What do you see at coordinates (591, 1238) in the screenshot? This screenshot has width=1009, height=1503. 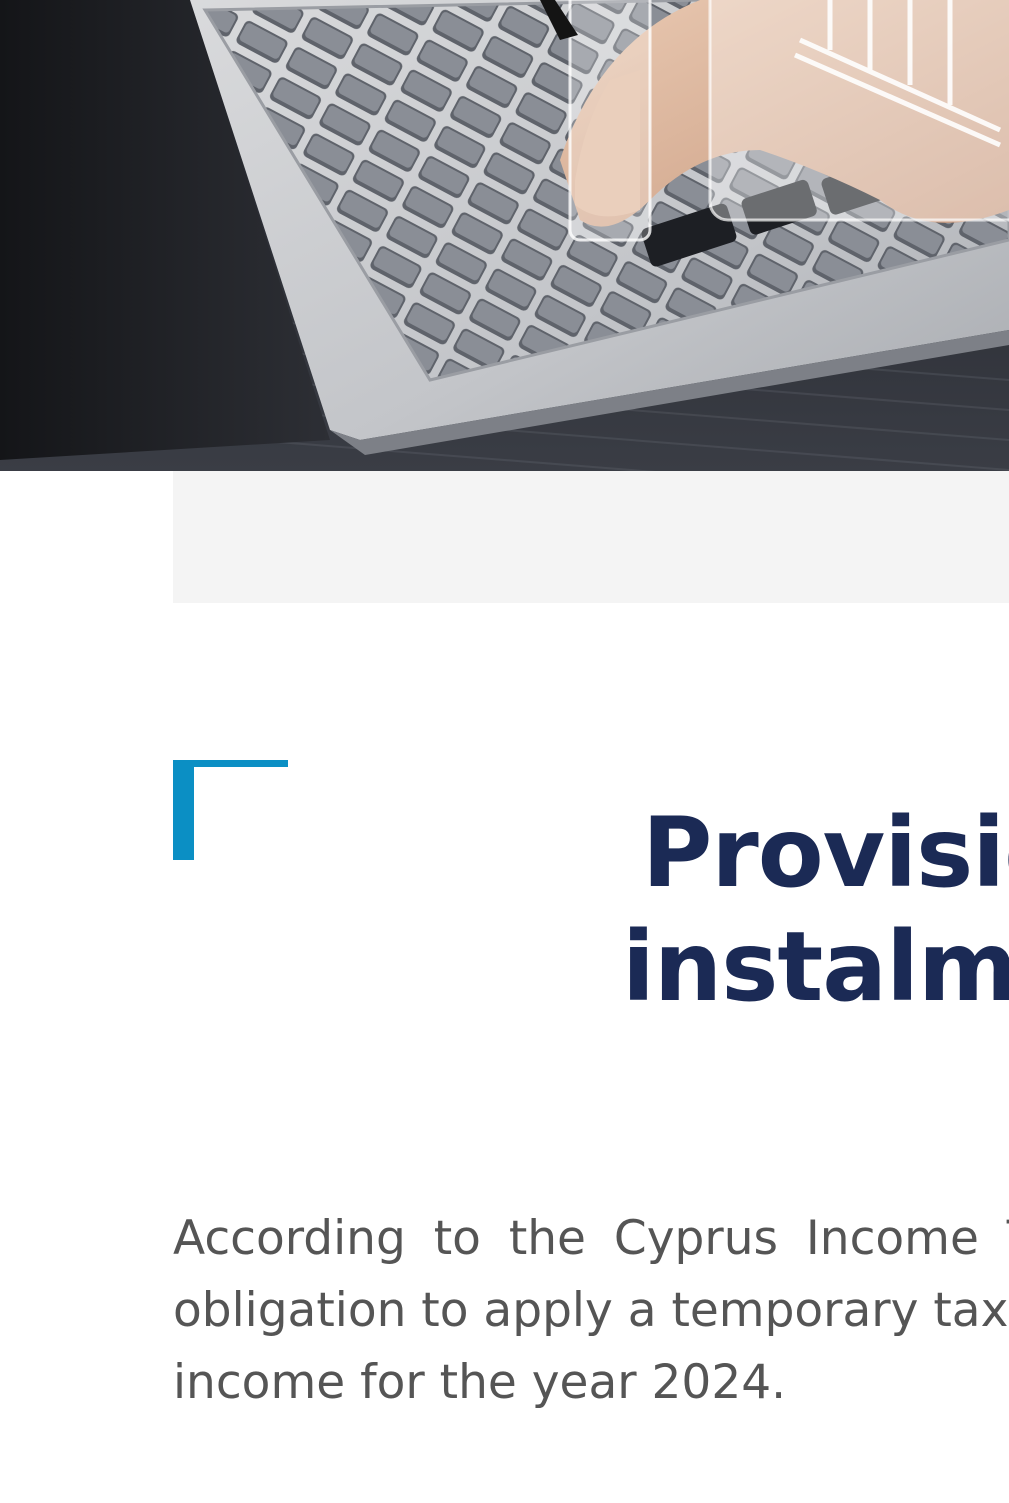 I see `paragraph-line-1: According to the Cyprus Income Ta` at bounding box center [591, 1238].